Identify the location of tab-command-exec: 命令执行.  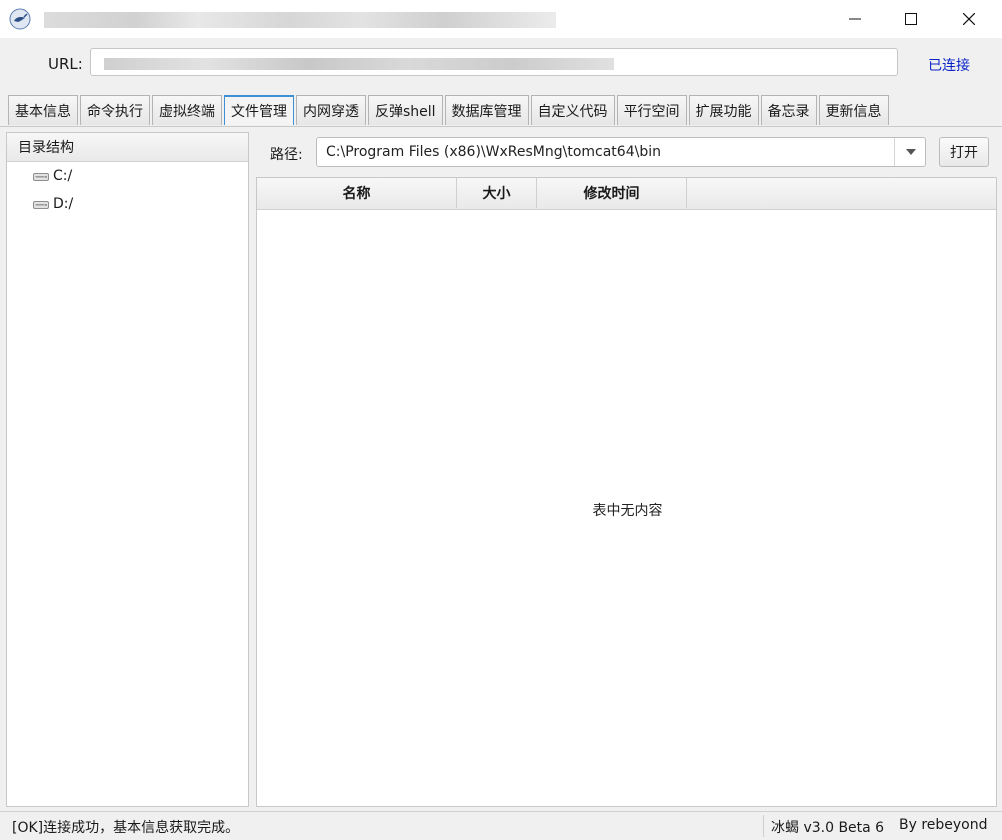
(115, 110).